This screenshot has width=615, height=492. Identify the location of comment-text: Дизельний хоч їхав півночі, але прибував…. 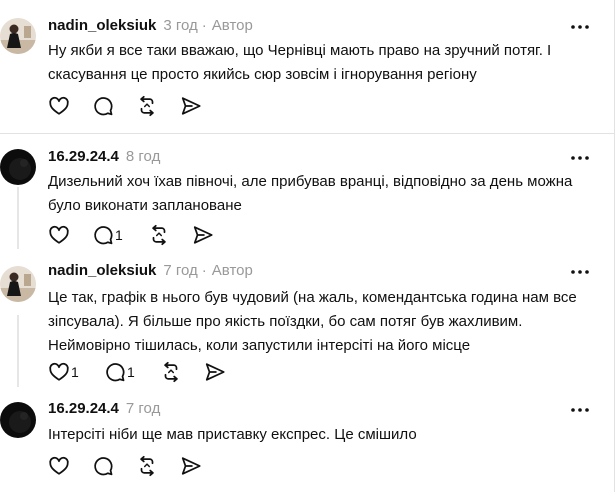
(310, 193).